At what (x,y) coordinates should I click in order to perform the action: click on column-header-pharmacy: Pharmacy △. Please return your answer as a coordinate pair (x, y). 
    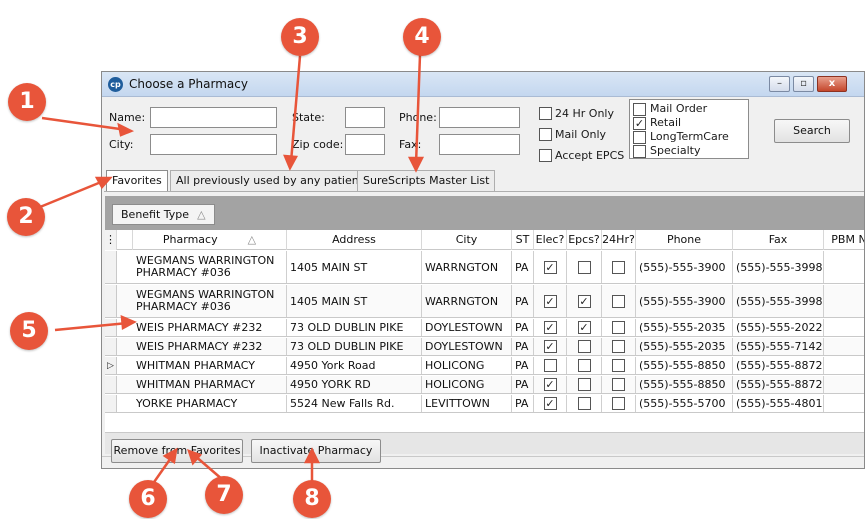
    Looking at the image, I should click on (210, 240).